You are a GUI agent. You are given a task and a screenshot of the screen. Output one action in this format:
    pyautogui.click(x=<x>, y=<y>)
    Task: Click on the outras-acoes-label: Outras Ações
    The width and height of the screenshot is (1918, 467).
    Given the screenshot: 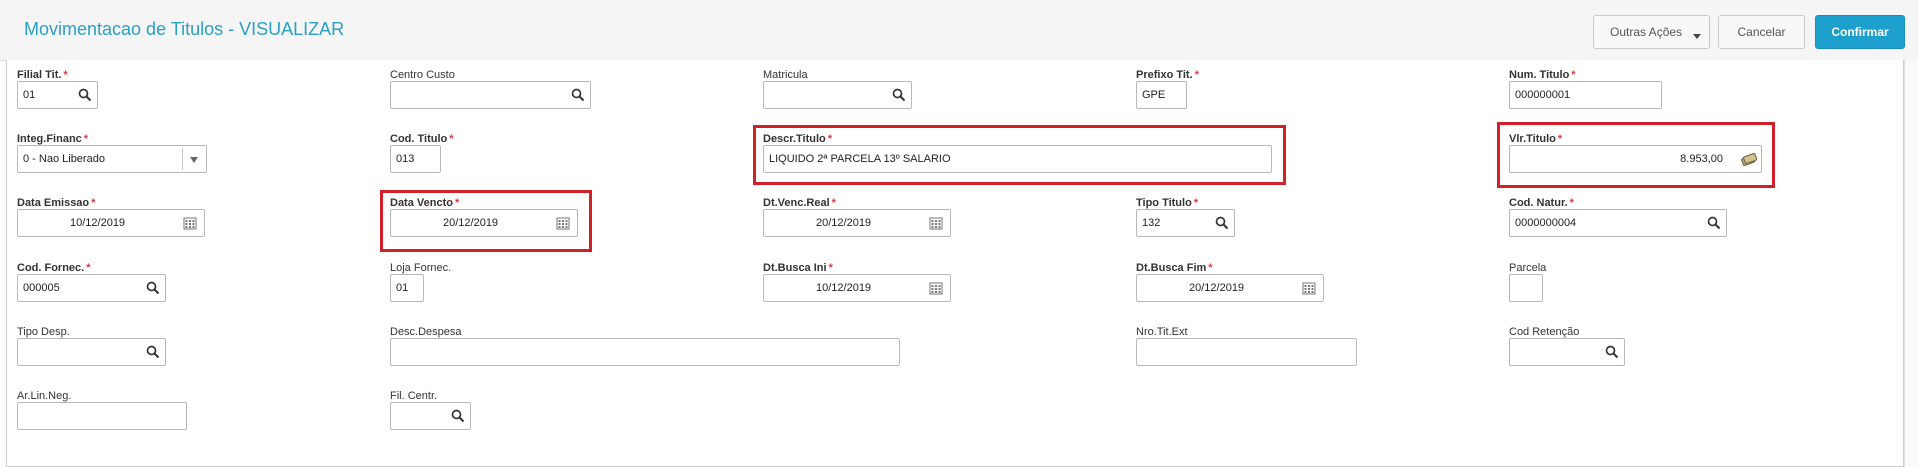 What is the action you would take?
    pyautogui.click(x=1646, y=32)
    